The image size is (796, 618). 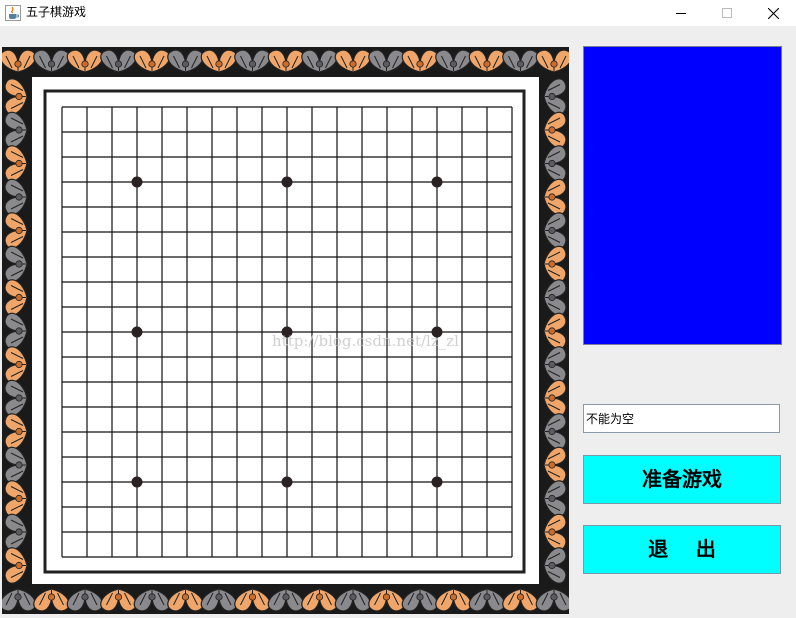 I want to click on player-name-input, so click(x=681, y=418).